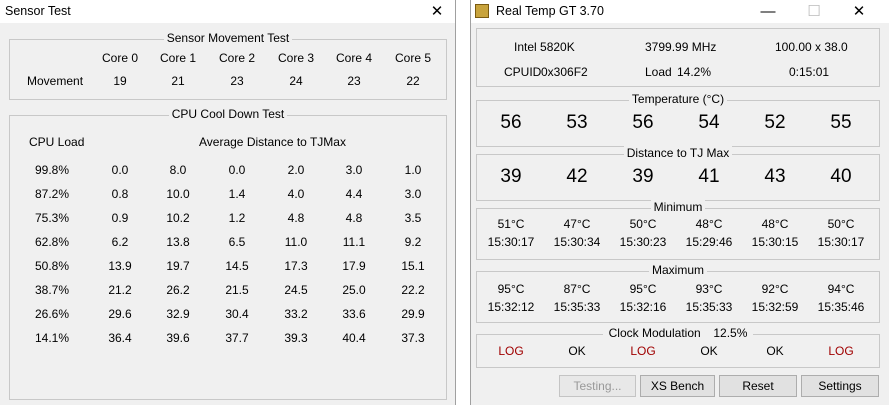 The width and height of the screenshot is (889, 405). Describe the element at coordinates (413, 242) in the screenshot. I see `avg-distance-value: 9.2` at that location.